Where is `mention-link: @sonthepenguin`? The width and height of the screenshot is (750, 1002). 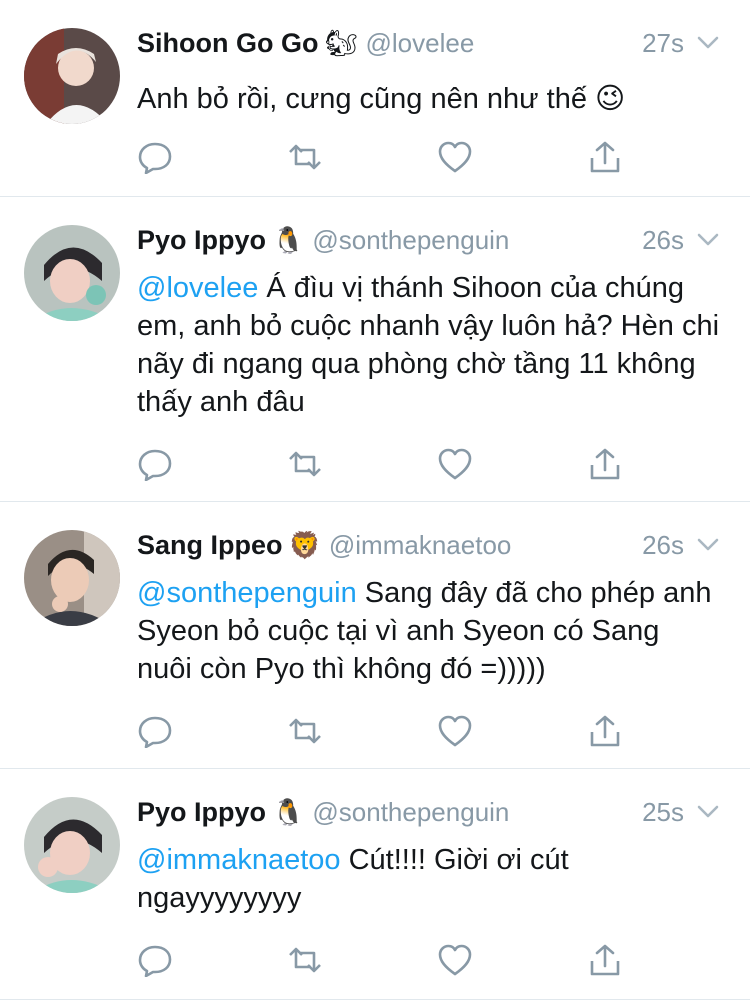 mention-link: @sonthepenguin is located at coordinates (247, 593).